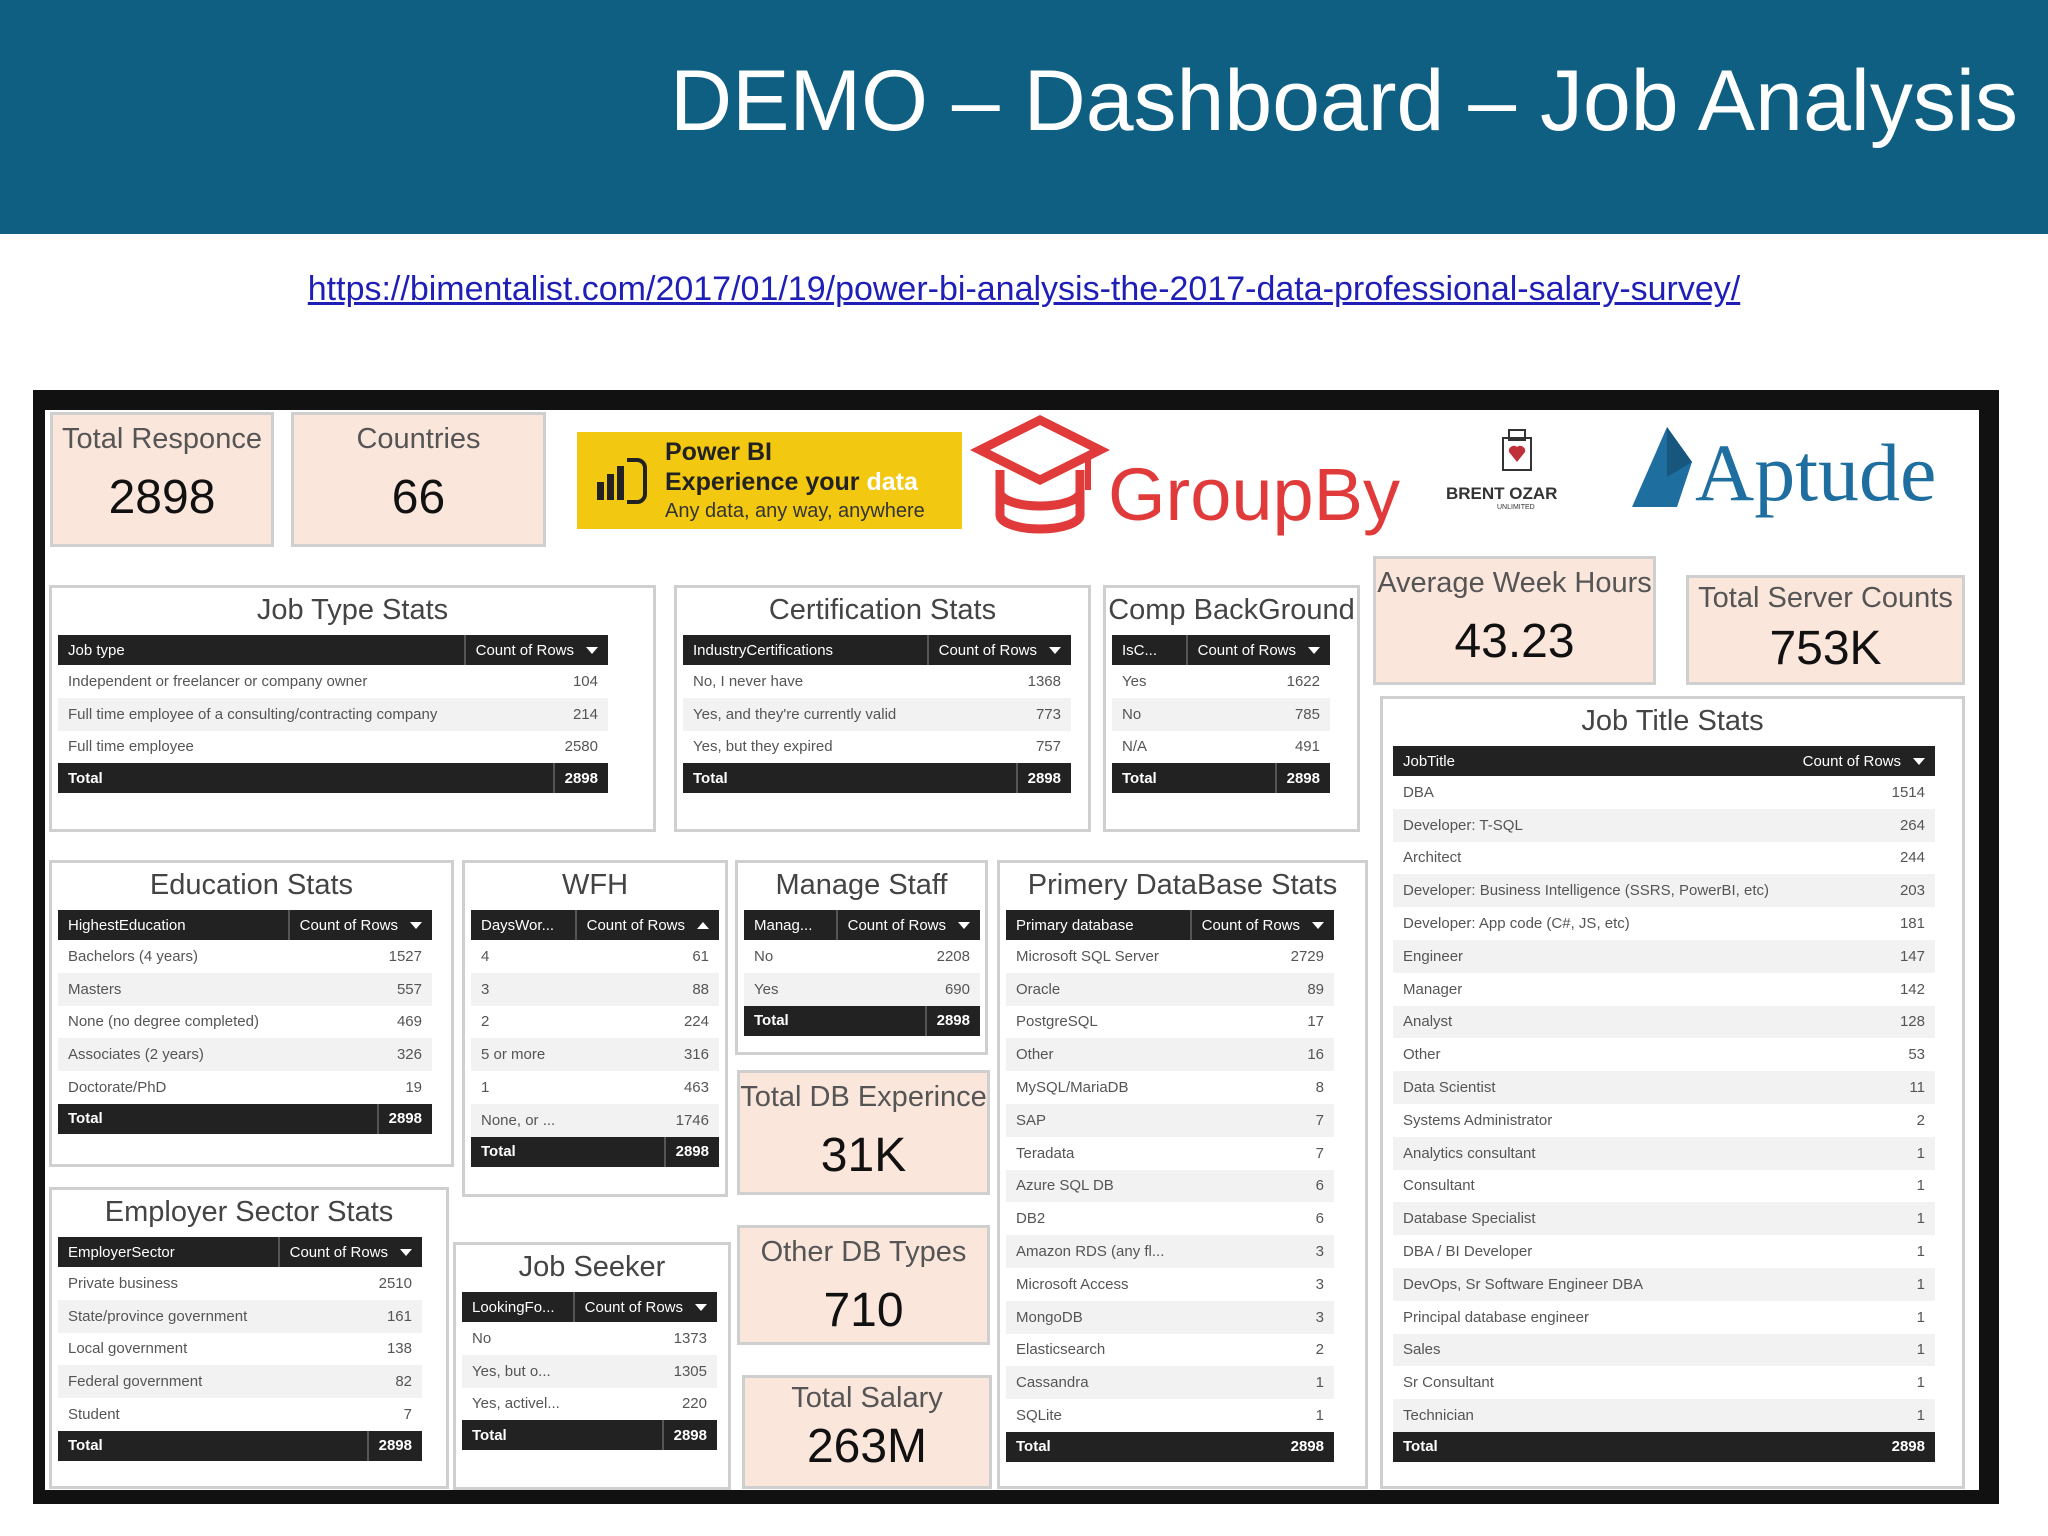  What do you see at coordinates (1664, 1317) in the screenshot?
I see `table-row: Principal database engineer 1` at bounding box center [1664, 1317].